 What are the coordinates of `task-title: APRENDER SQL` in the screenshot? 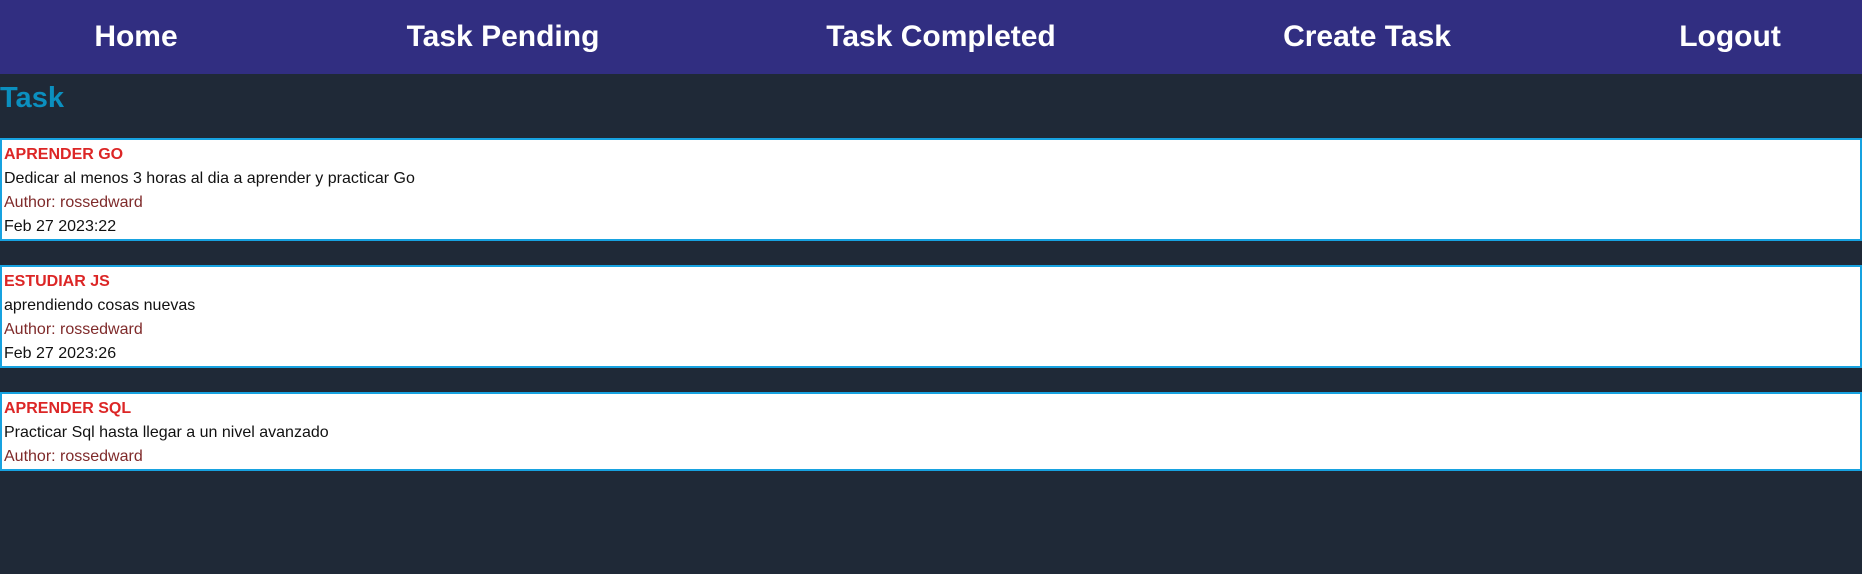 It's located at (68, 408).